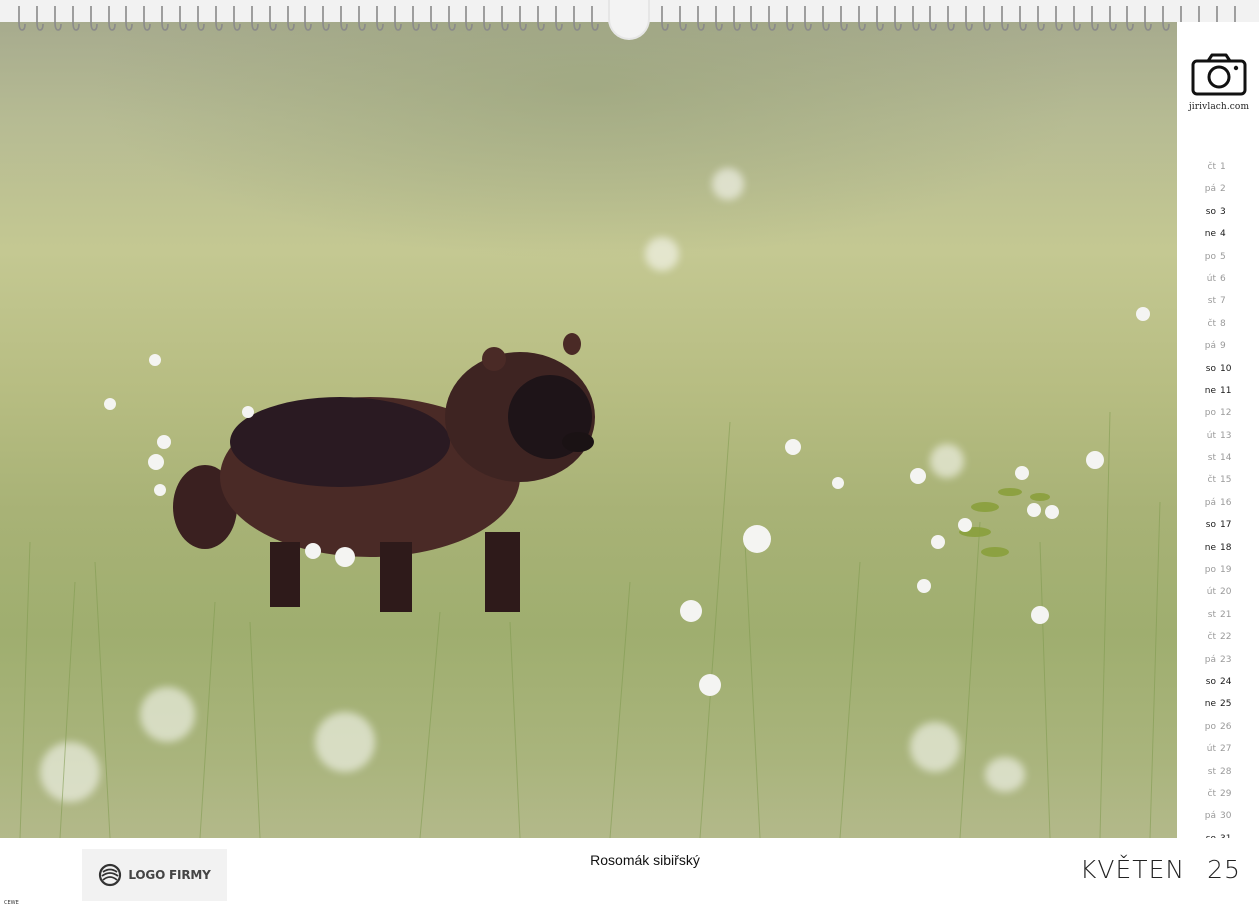  Describe the element at coordinates (1218, 234) in the screenshot. I see `day-row: ne 4` at that location.